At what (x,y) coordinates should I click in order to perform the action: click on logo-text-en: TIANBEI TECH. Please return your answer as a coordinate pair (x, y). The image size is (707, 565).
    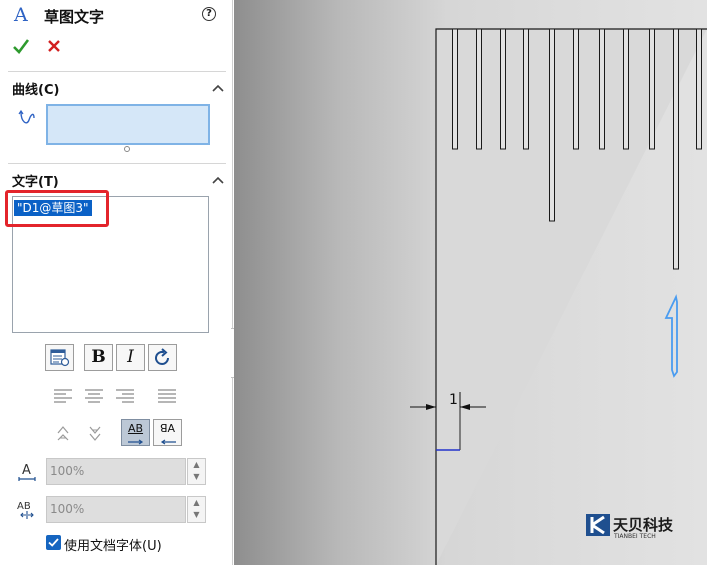
    Looking at the image, I should click on (634, 536).